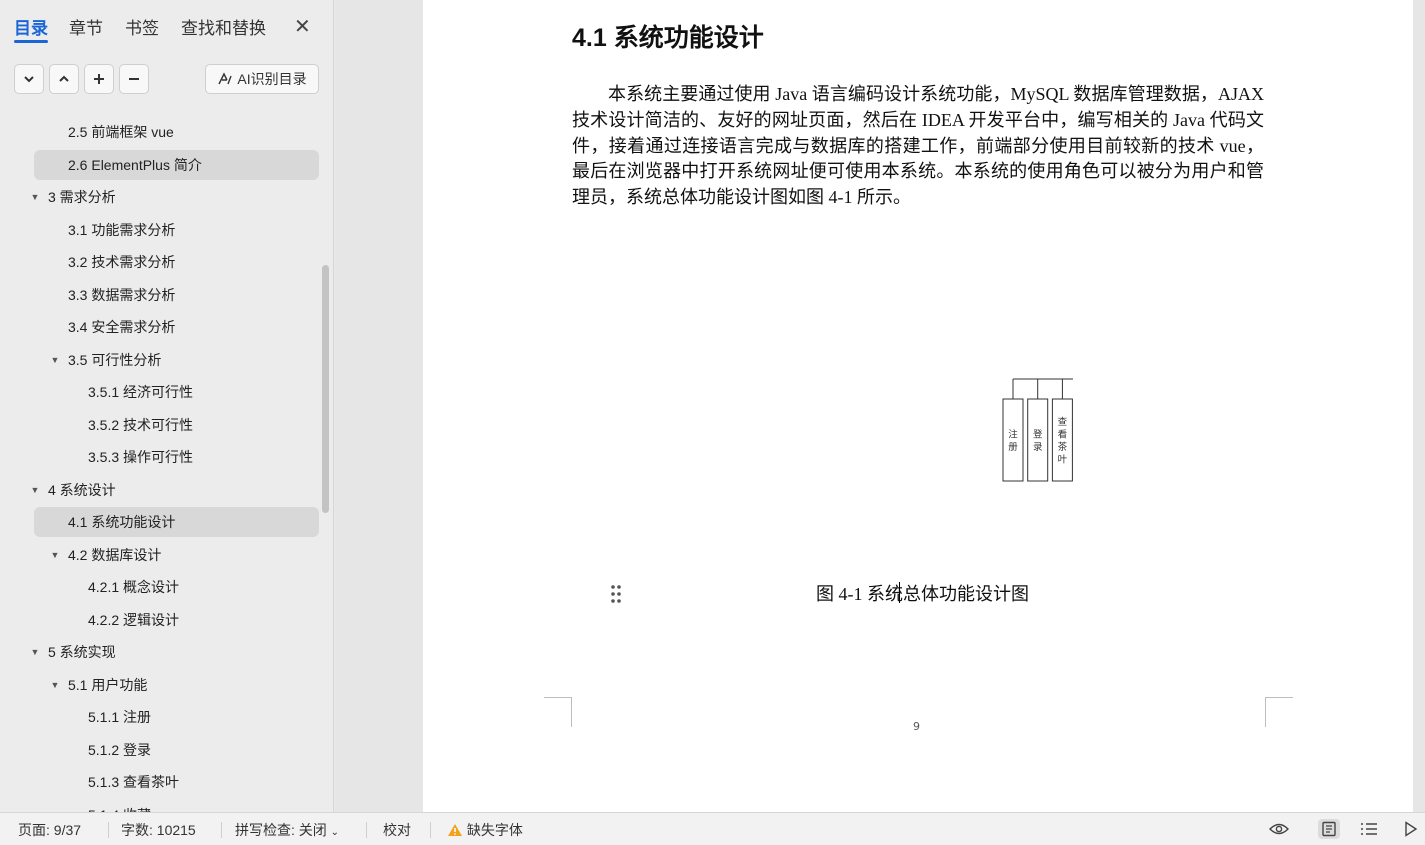 This screenshot has height=845, width=1425. Describe the element at coordinates (1329, 829) in the screenshot. I see `page-view-icon` at that location.